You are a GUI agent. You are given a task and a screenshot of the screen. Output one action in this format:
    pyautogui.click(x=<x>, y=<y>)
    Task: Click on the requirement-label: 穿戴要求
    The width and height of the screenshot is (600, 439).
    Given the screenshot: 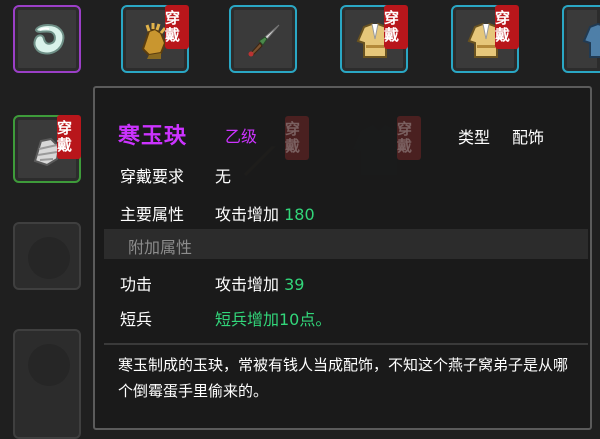 What is the action you would take?
    pyautogui.click(x=152, y=176)
    